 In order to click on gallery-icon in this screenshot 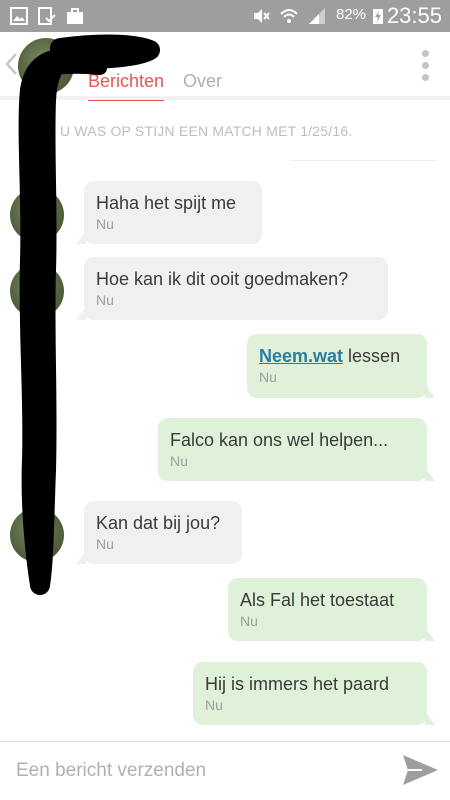, I will do `click(19, 16)`.